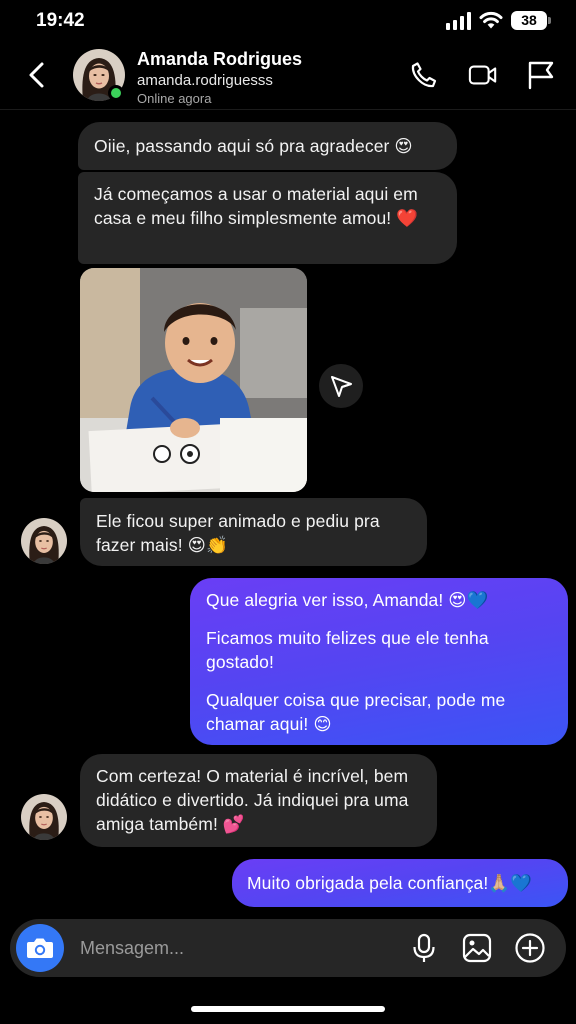 This screenshot has width=576, height=1024. Describe the element at coordinates (288, 21) in the screenshot. I see `status-bar: 19:42 38` at that location.